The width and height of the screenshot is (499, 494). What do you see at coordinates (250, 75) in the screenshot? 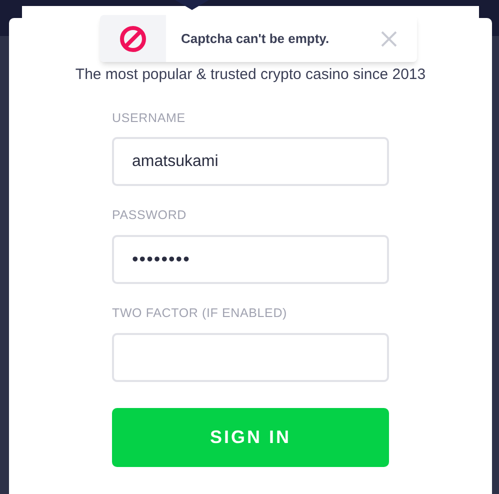
I see `tagline: The most popular & trusted crypto casino since 2013` at bounding box center [250, 75].